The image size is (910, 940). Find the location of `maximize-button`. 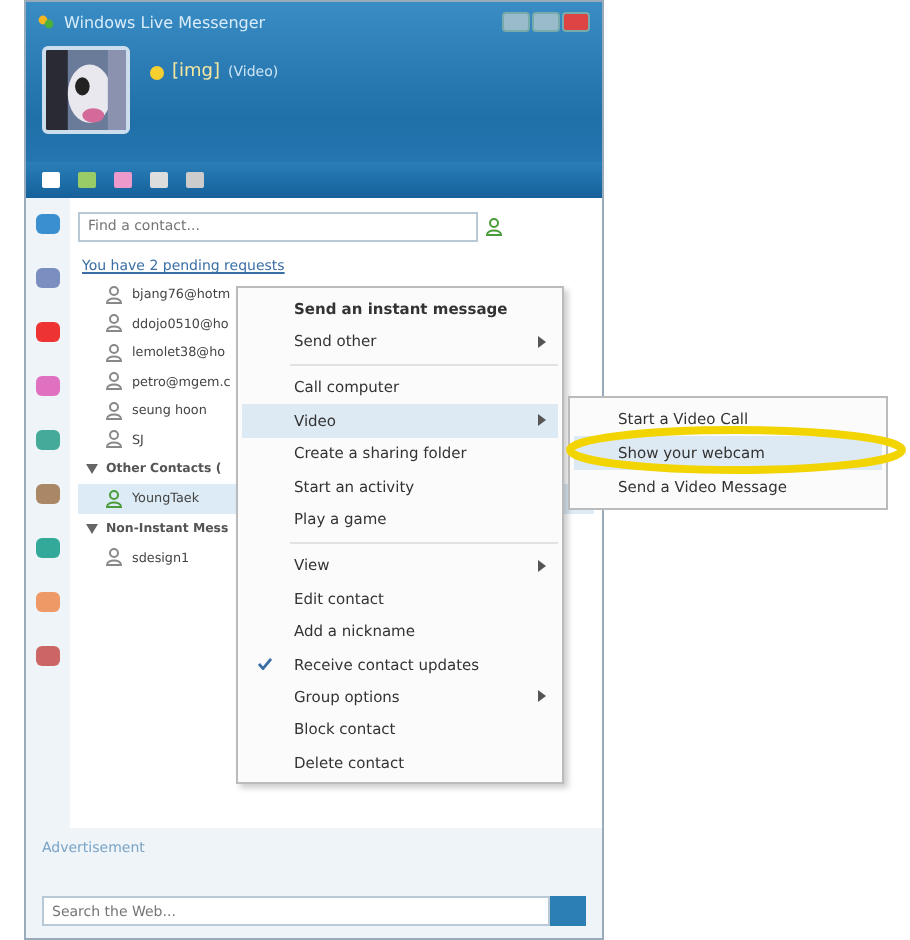

maximize-button is located at coordinates (546, 22).